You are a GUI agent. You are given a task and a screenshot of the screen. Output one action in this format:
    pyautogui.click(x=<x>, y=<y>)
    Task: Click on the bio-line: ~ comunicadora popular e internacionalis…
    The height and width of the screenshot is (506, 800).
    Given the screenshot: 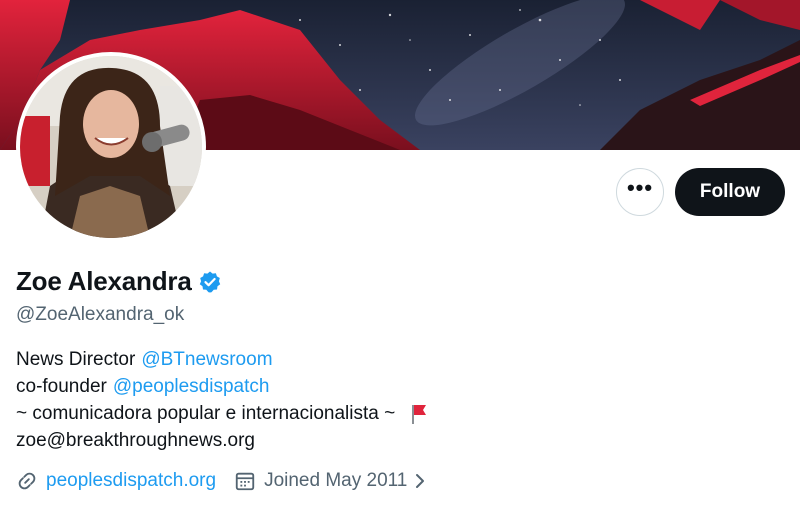 What is the action you would take?
    pyautogui.click(x=222, y=413)
    